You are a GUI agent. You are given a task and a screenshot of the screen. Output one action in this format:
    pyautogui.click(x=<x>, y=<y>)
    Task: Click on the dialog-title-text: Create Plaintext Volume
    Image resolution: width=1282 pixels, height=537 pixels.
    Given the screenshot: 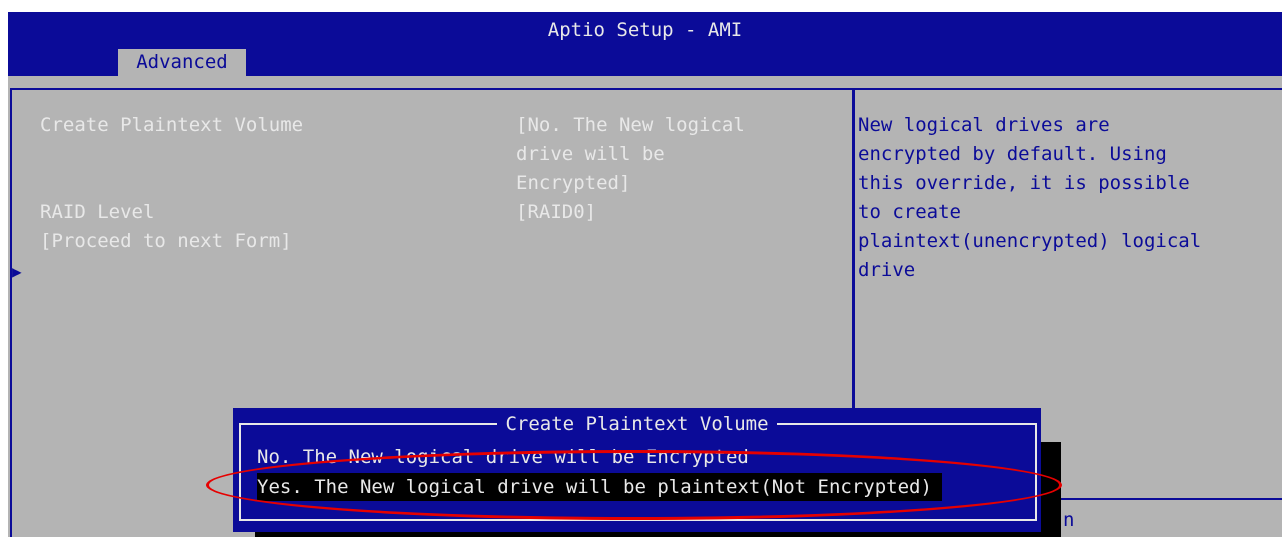 What is the action you would take?
    pyautogui.click(x=637, y=424)
    